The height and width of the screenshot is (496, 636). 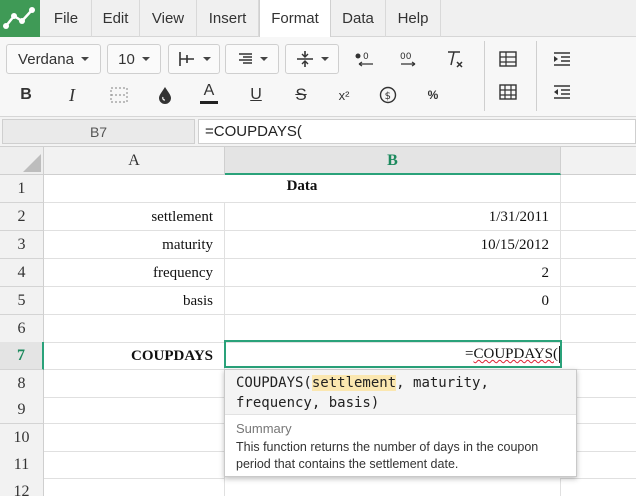 What do you see at coordinates (308, 403) in the screenshot?
I see `signature-line-2: frequency, basis)` at bounding box center [308, 403].